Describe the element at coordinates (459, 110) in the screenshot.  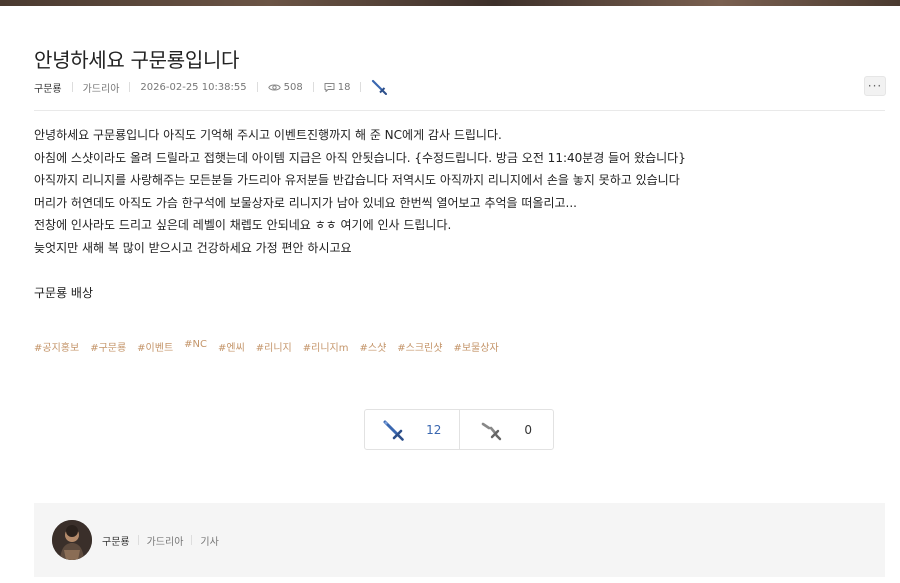
I see `content-divider` at that location.